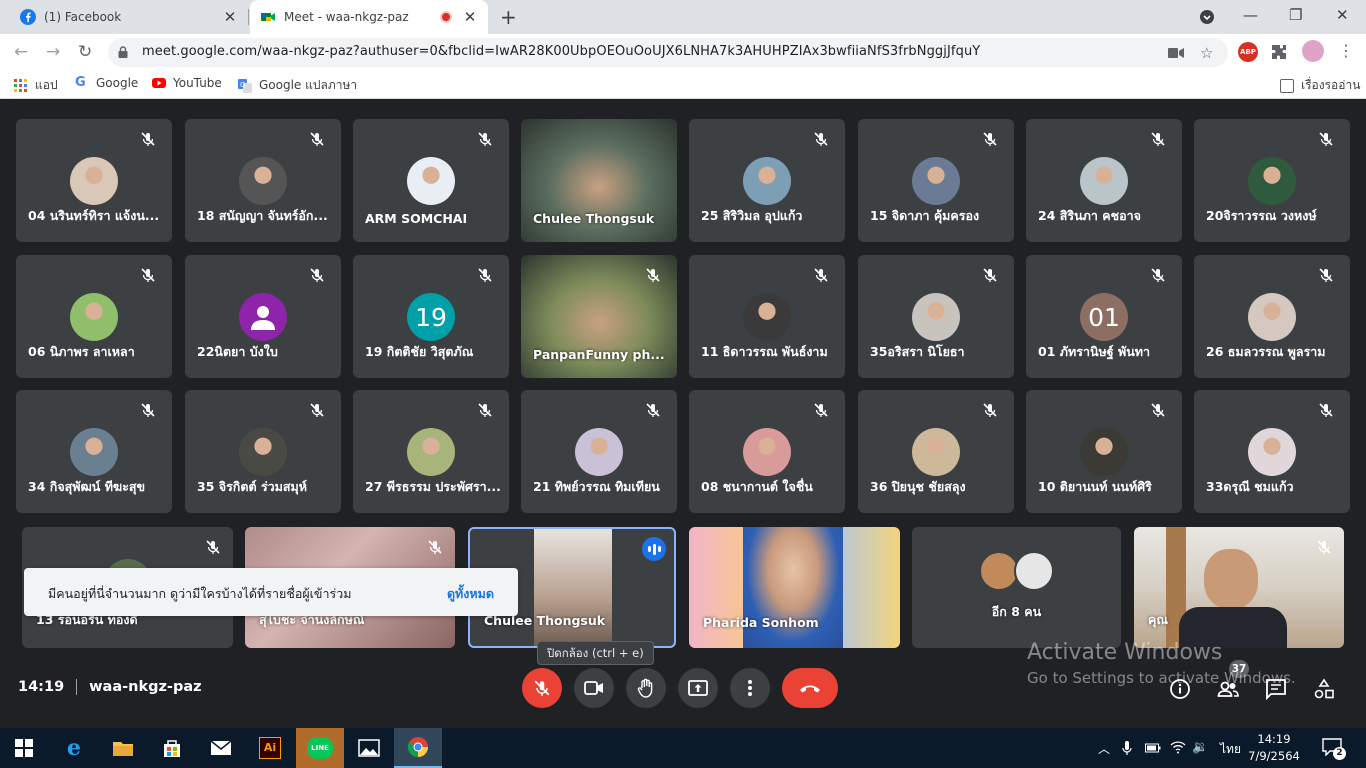 The height and width of the screenshot is (768, 1366). What do you see at coordinates (599, 451) in the screenshot?
I see `participant-tile: 21 ทิพย์วรรณ ทิมเทียน` at bounding box center [599, 451].